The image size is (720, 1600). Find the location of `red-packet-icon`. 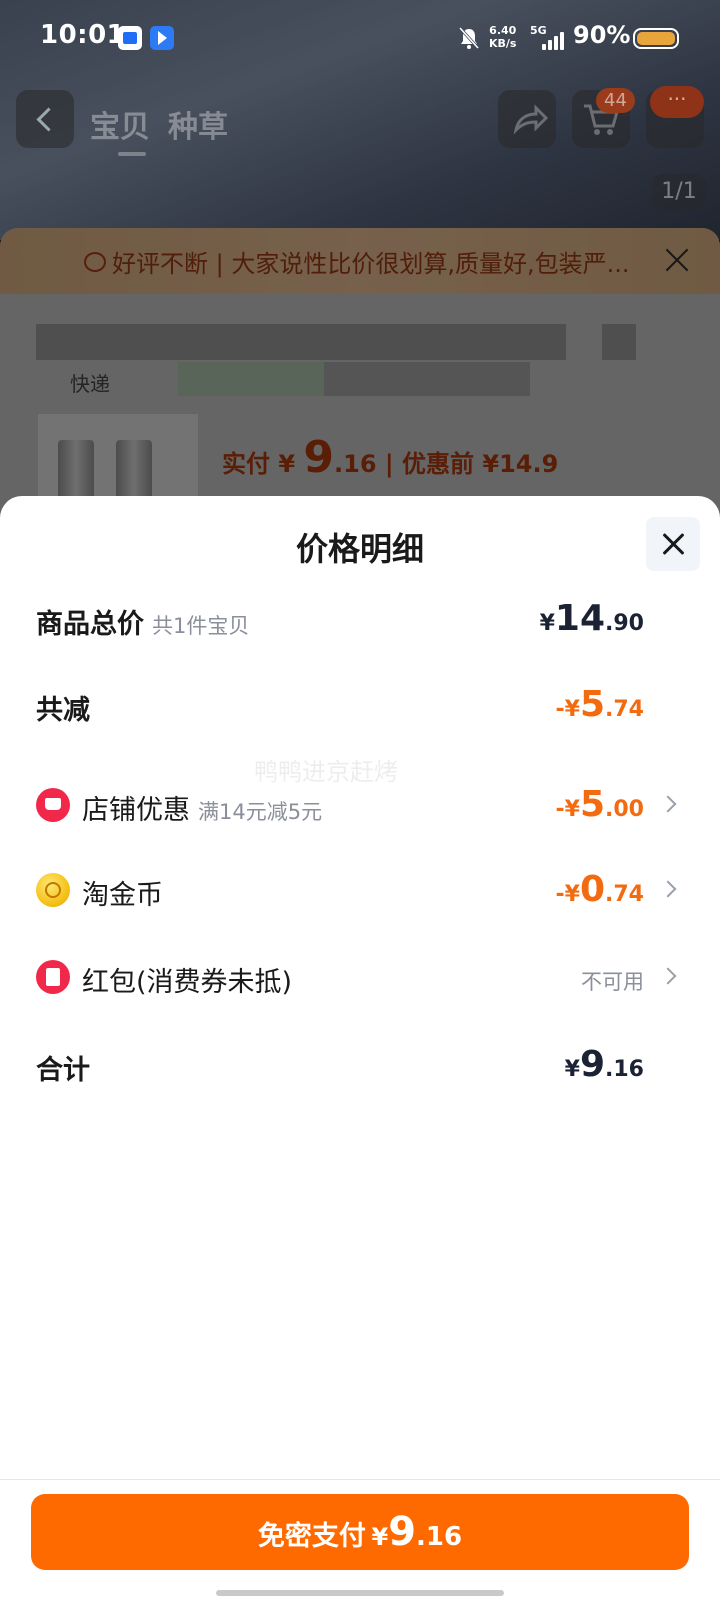

red-packet-icon is located at coordinates (53, 977).